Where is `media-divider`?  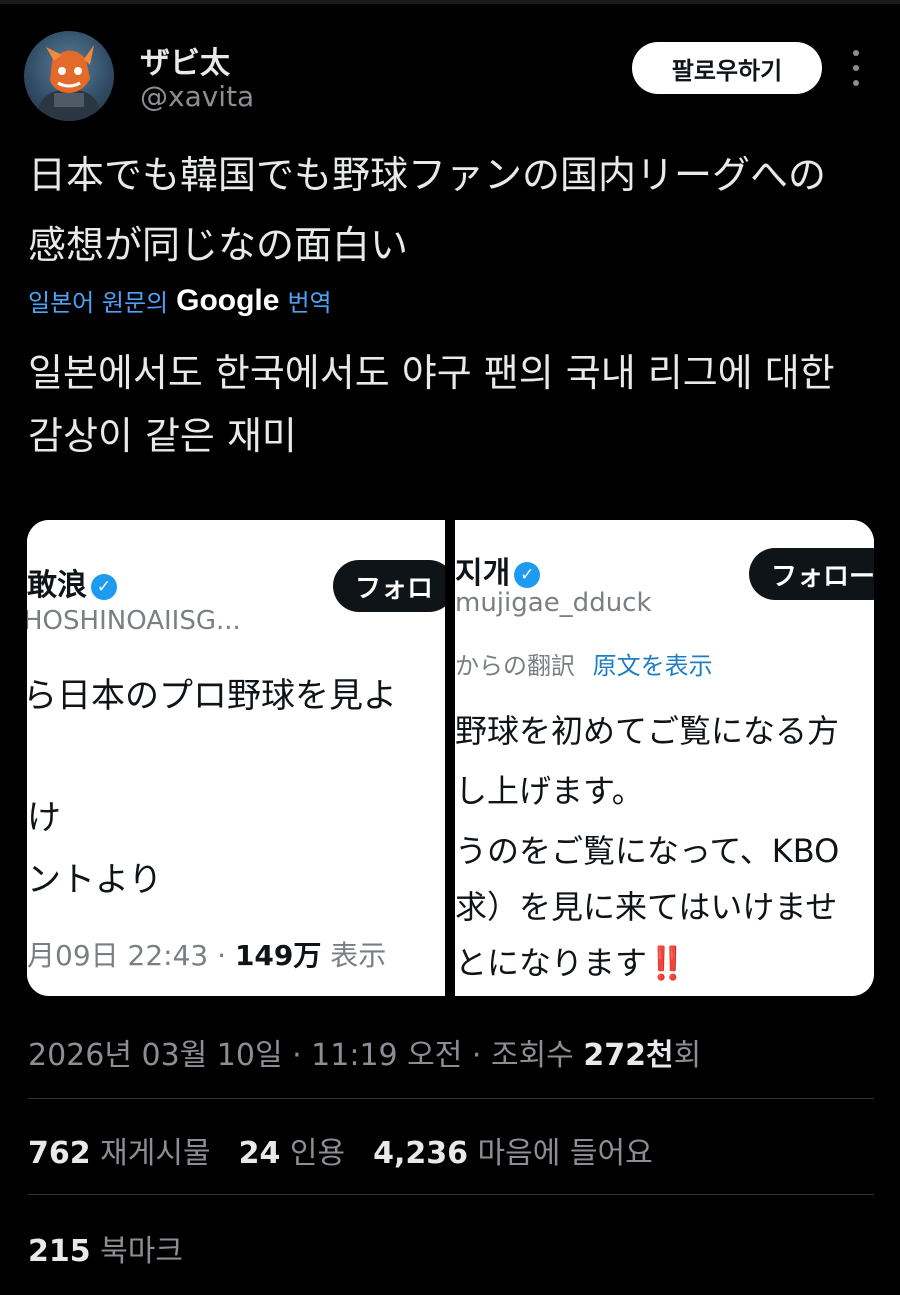 media-divider is located at coordinates (450, 758).